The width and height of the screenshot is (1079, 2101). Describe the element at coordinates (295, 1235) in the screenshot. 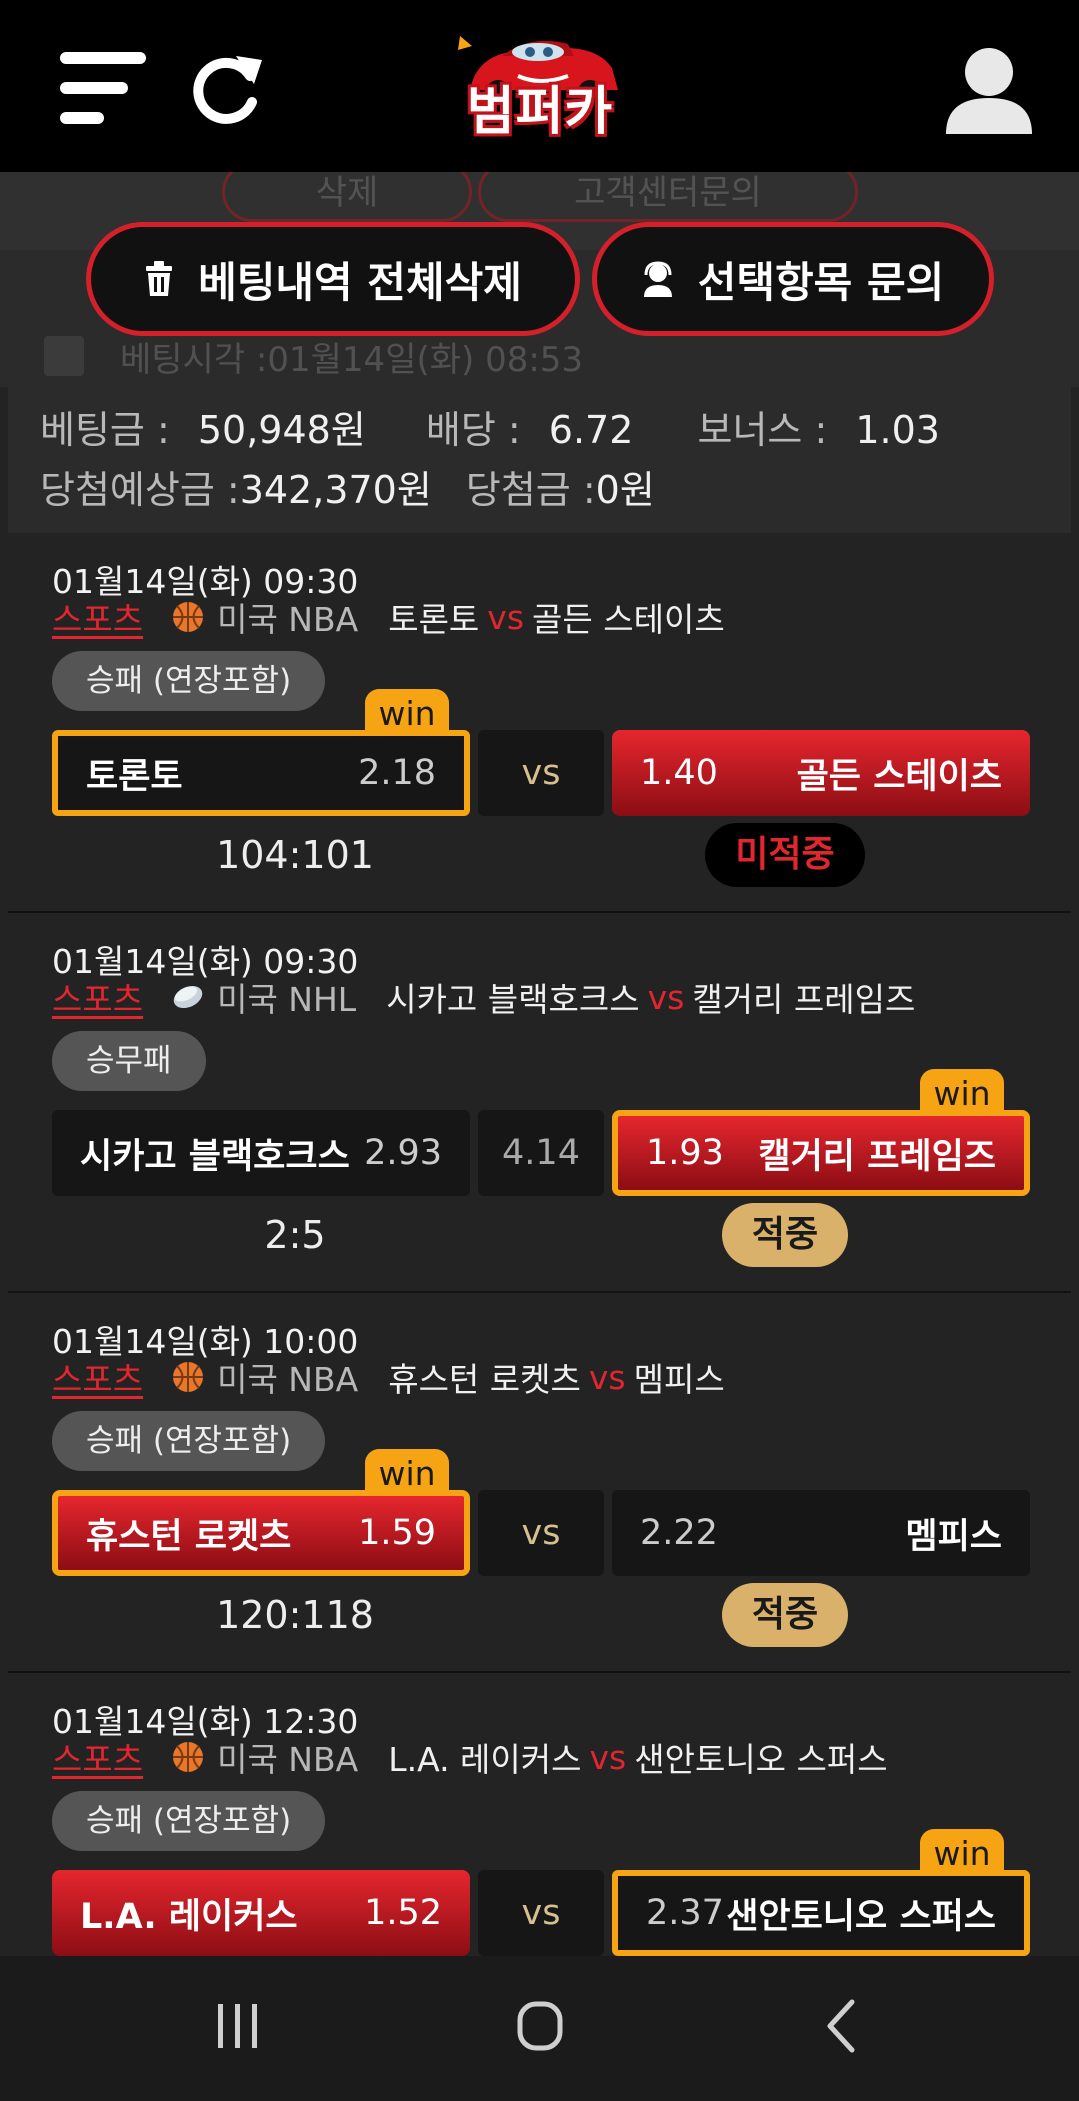

I see `final-score: 2:5` at that location.